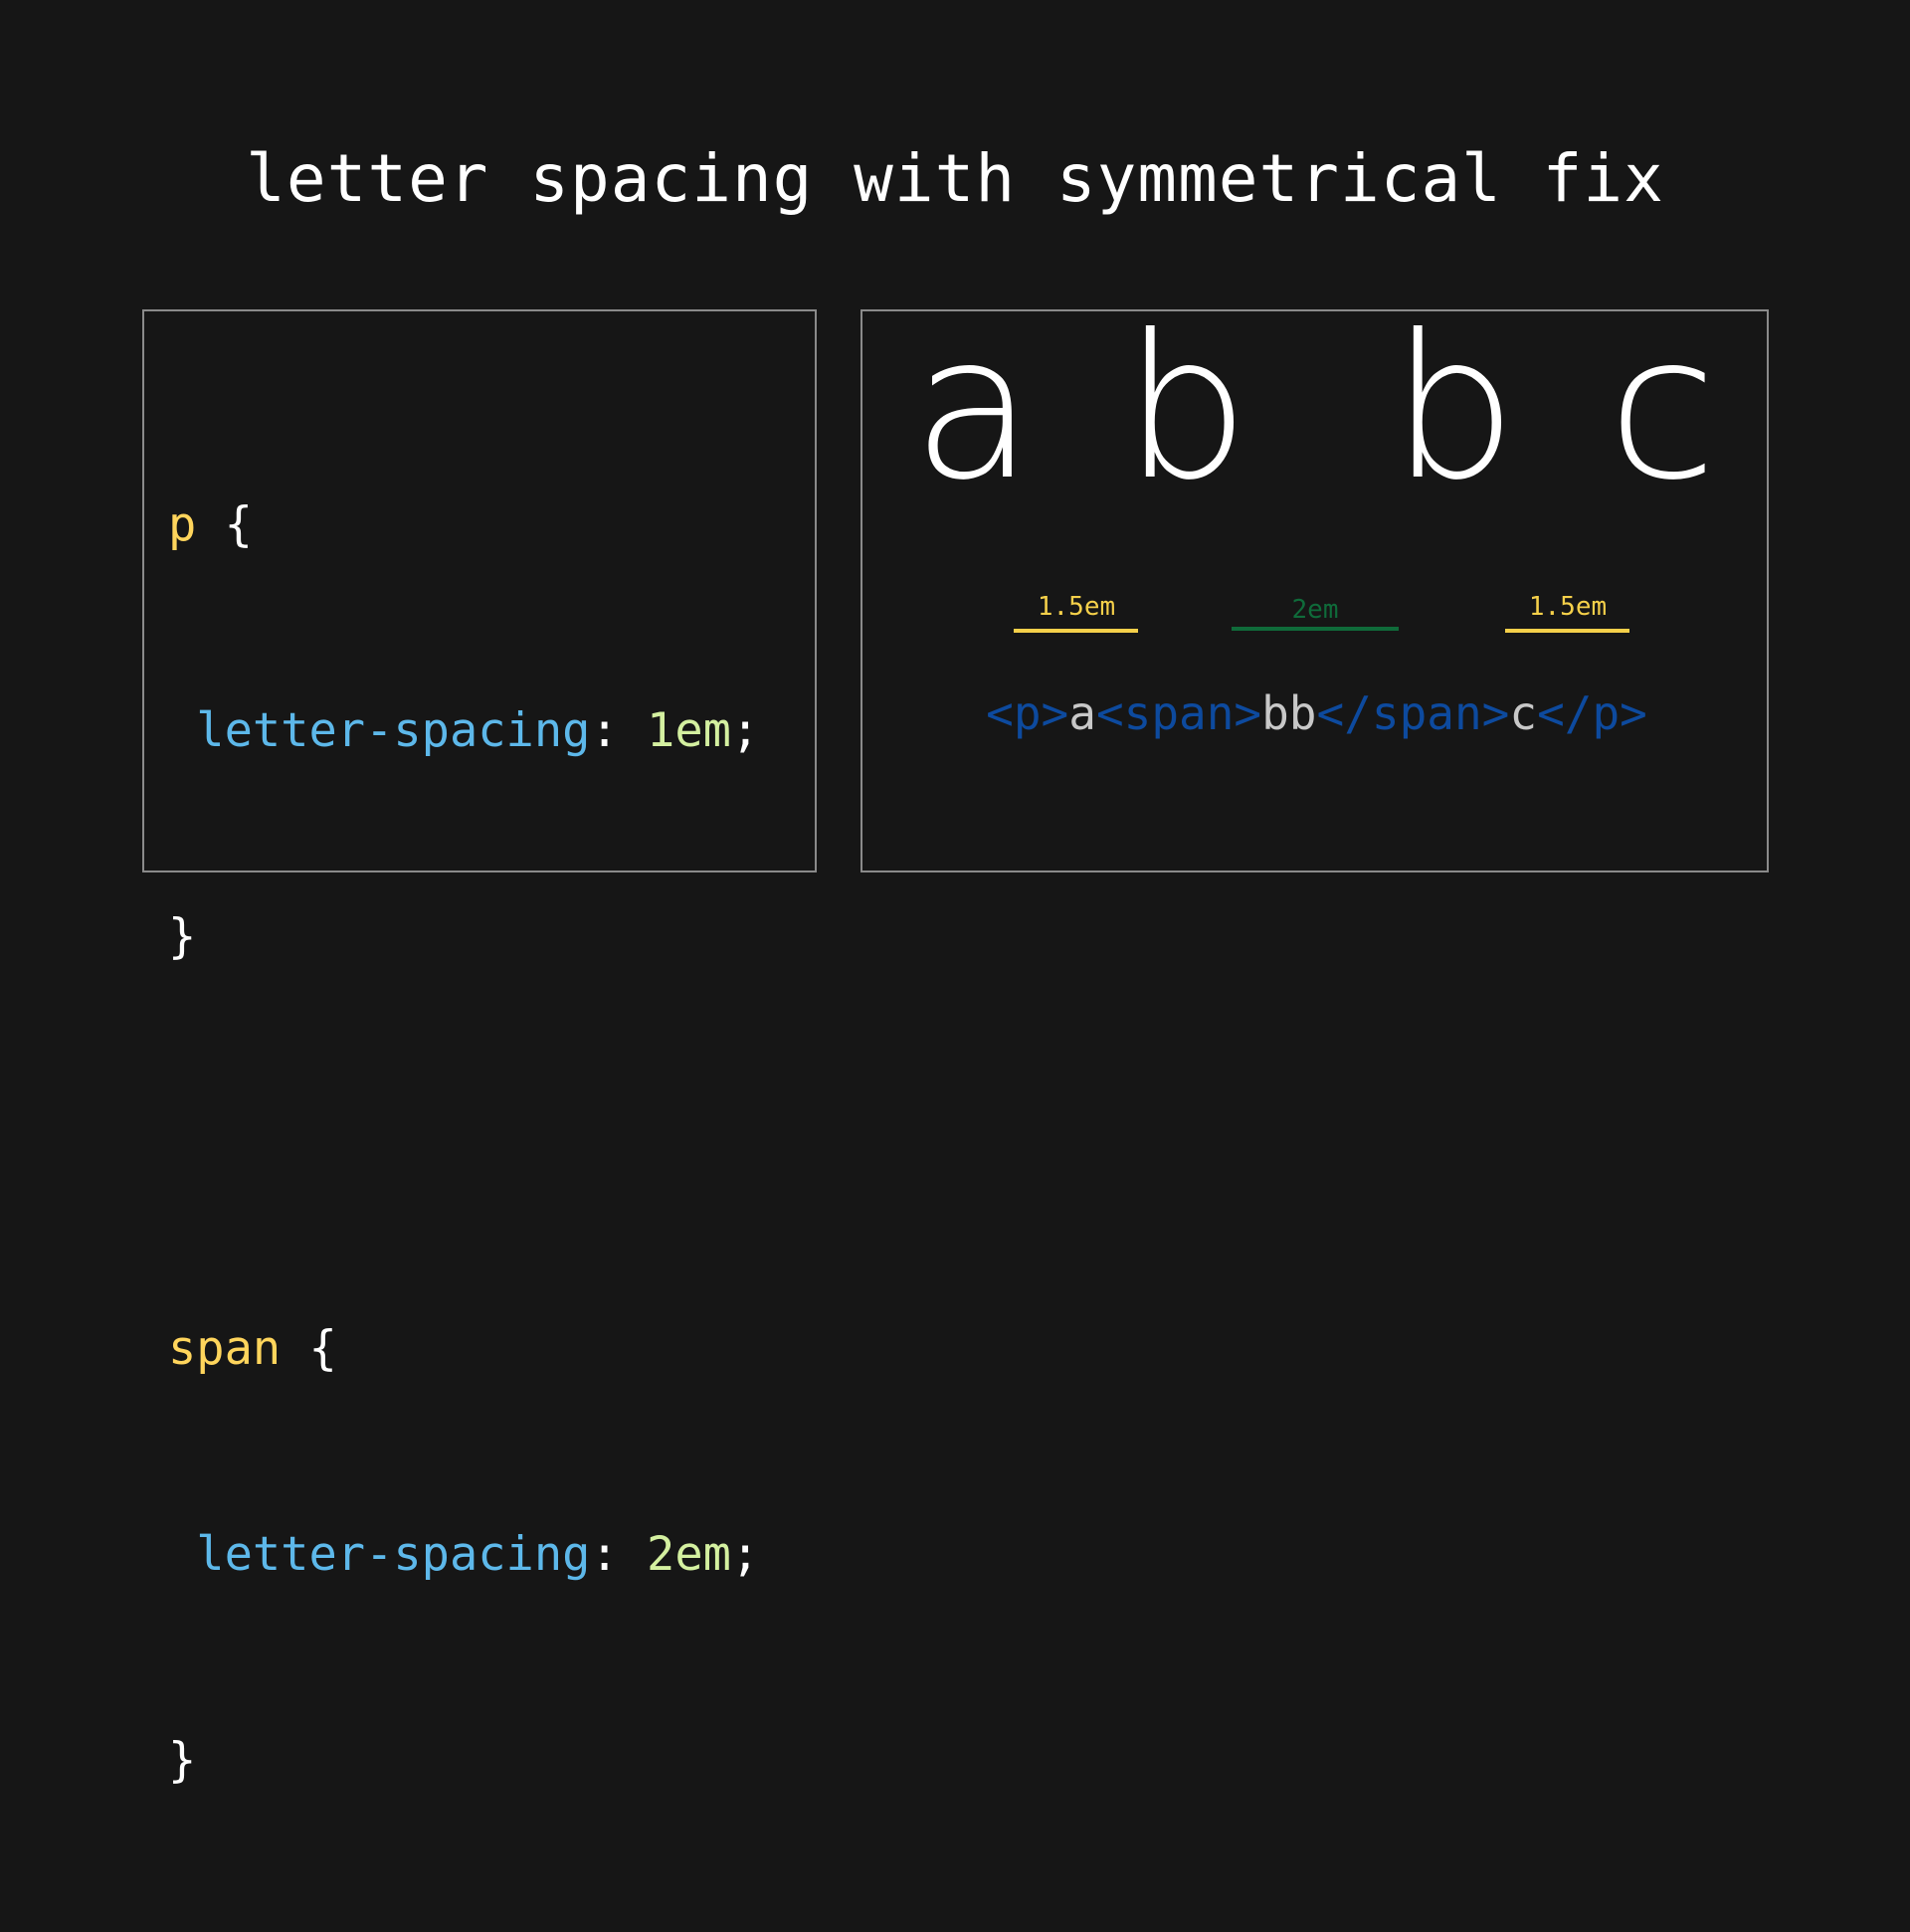 The width and height of the screenshot is (1910, 1932). Describe the element at coordinates (225, 1348) in the screenshot. I see `css-selector: span` at that location.